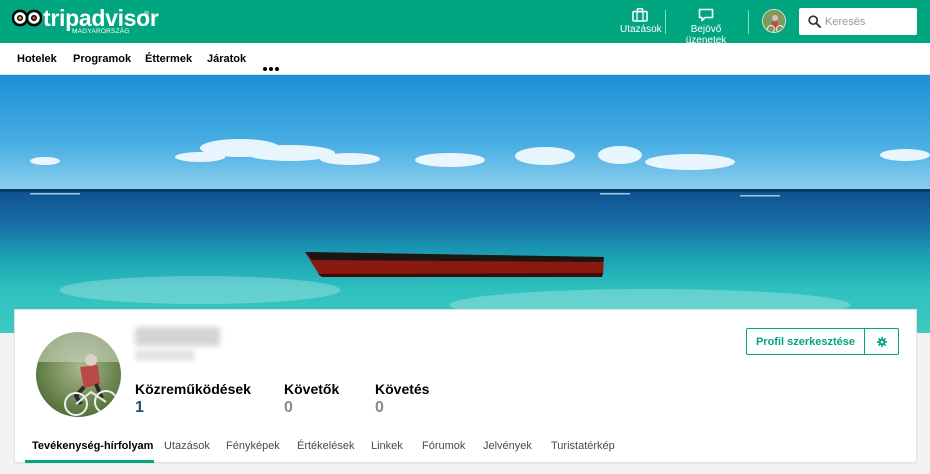 Image resolution: width=930 pixels, height=474 pixels. Describe the element at coordinates (507, 446) in the screenshot. I see `tab-badges: Jelvények` at that location.